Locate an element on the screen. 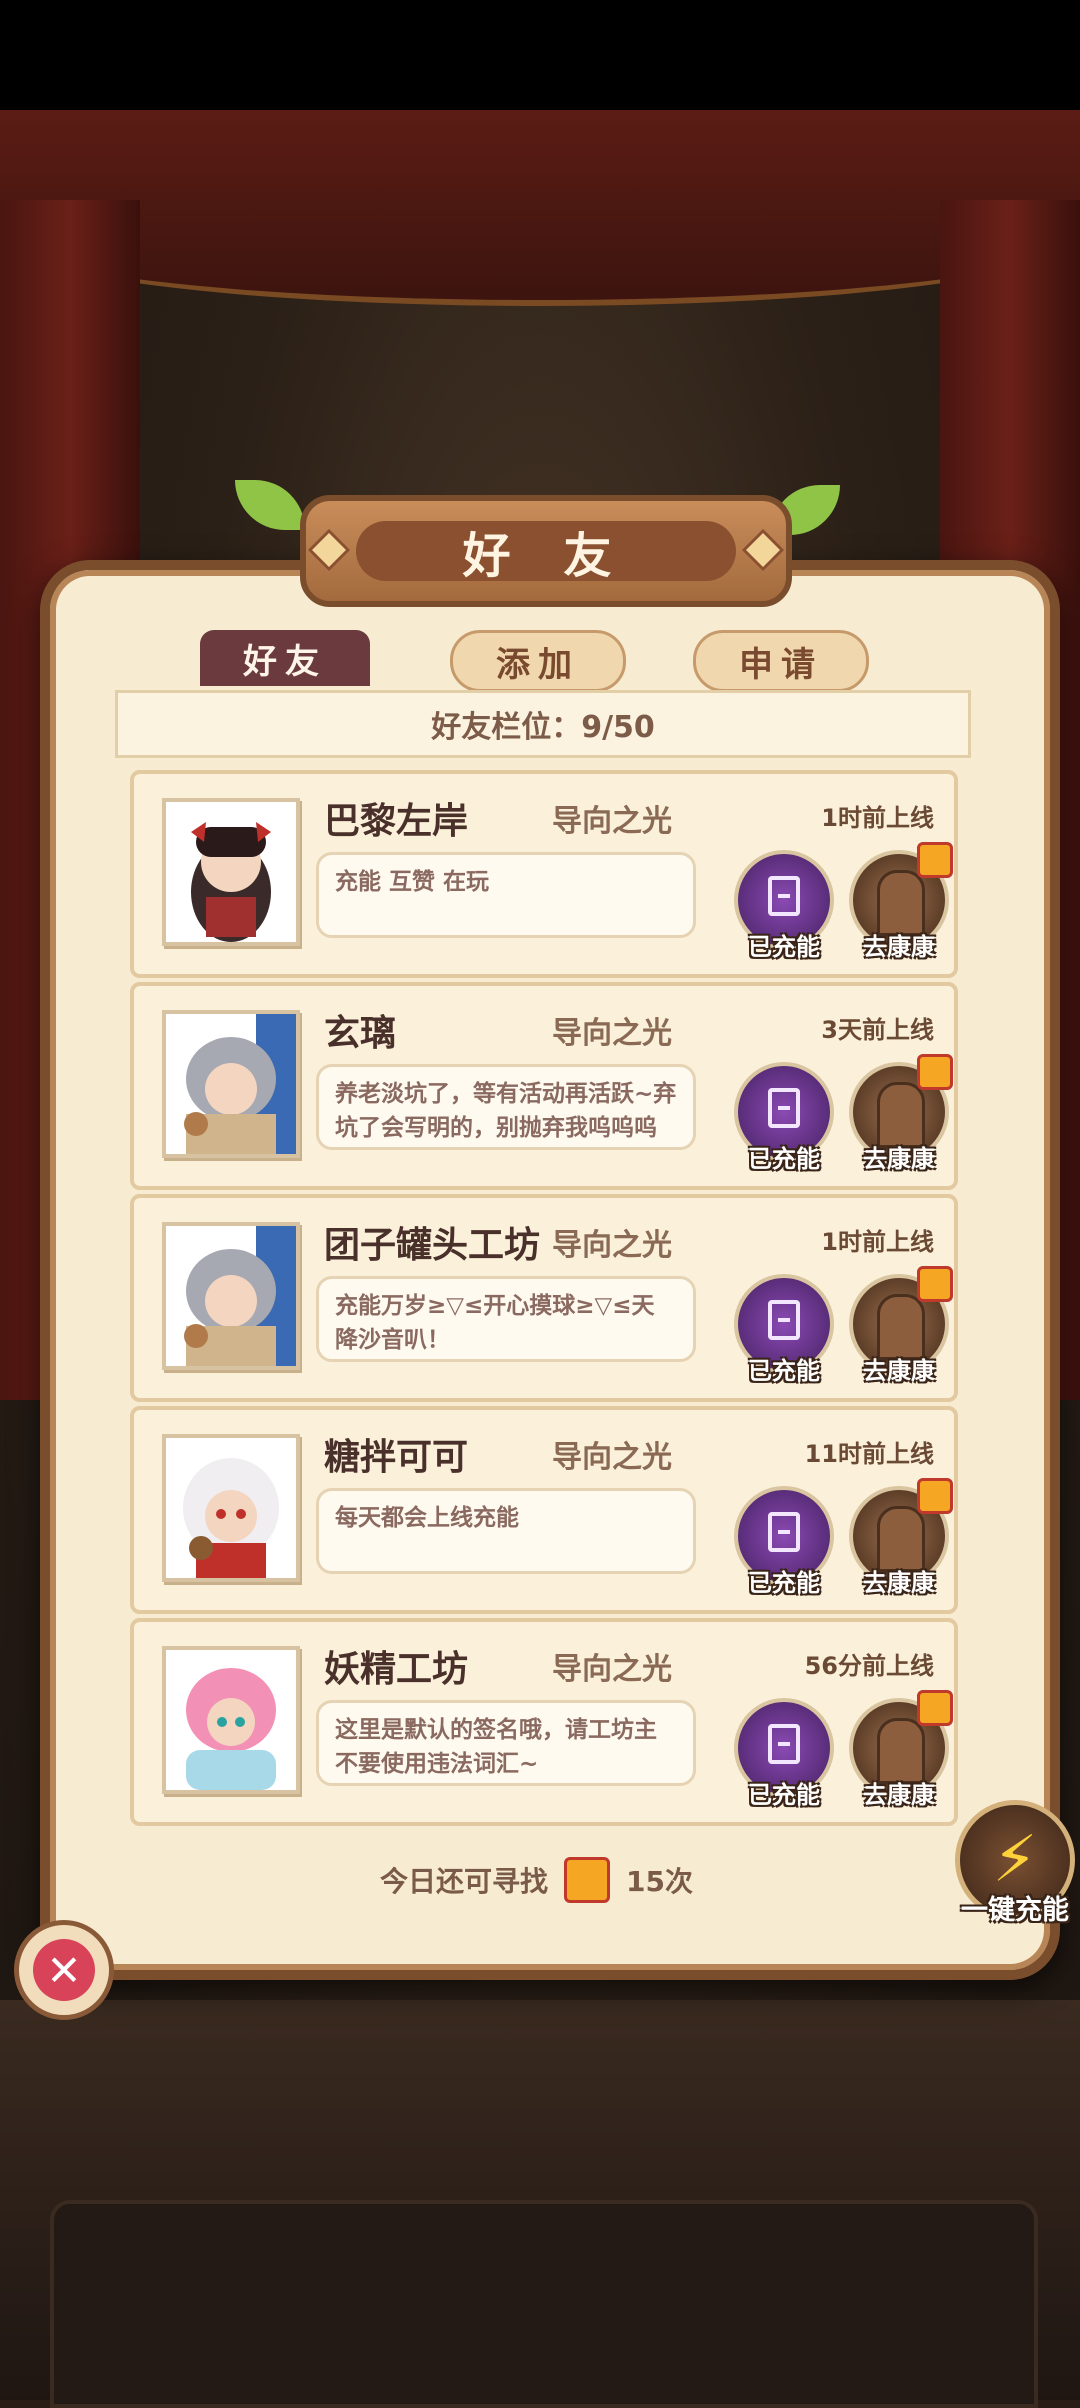 Image resolution: width=1080 pixels, height=2408 pixels. friend-name: 玄璃 is located at coordinates (360, 1033).